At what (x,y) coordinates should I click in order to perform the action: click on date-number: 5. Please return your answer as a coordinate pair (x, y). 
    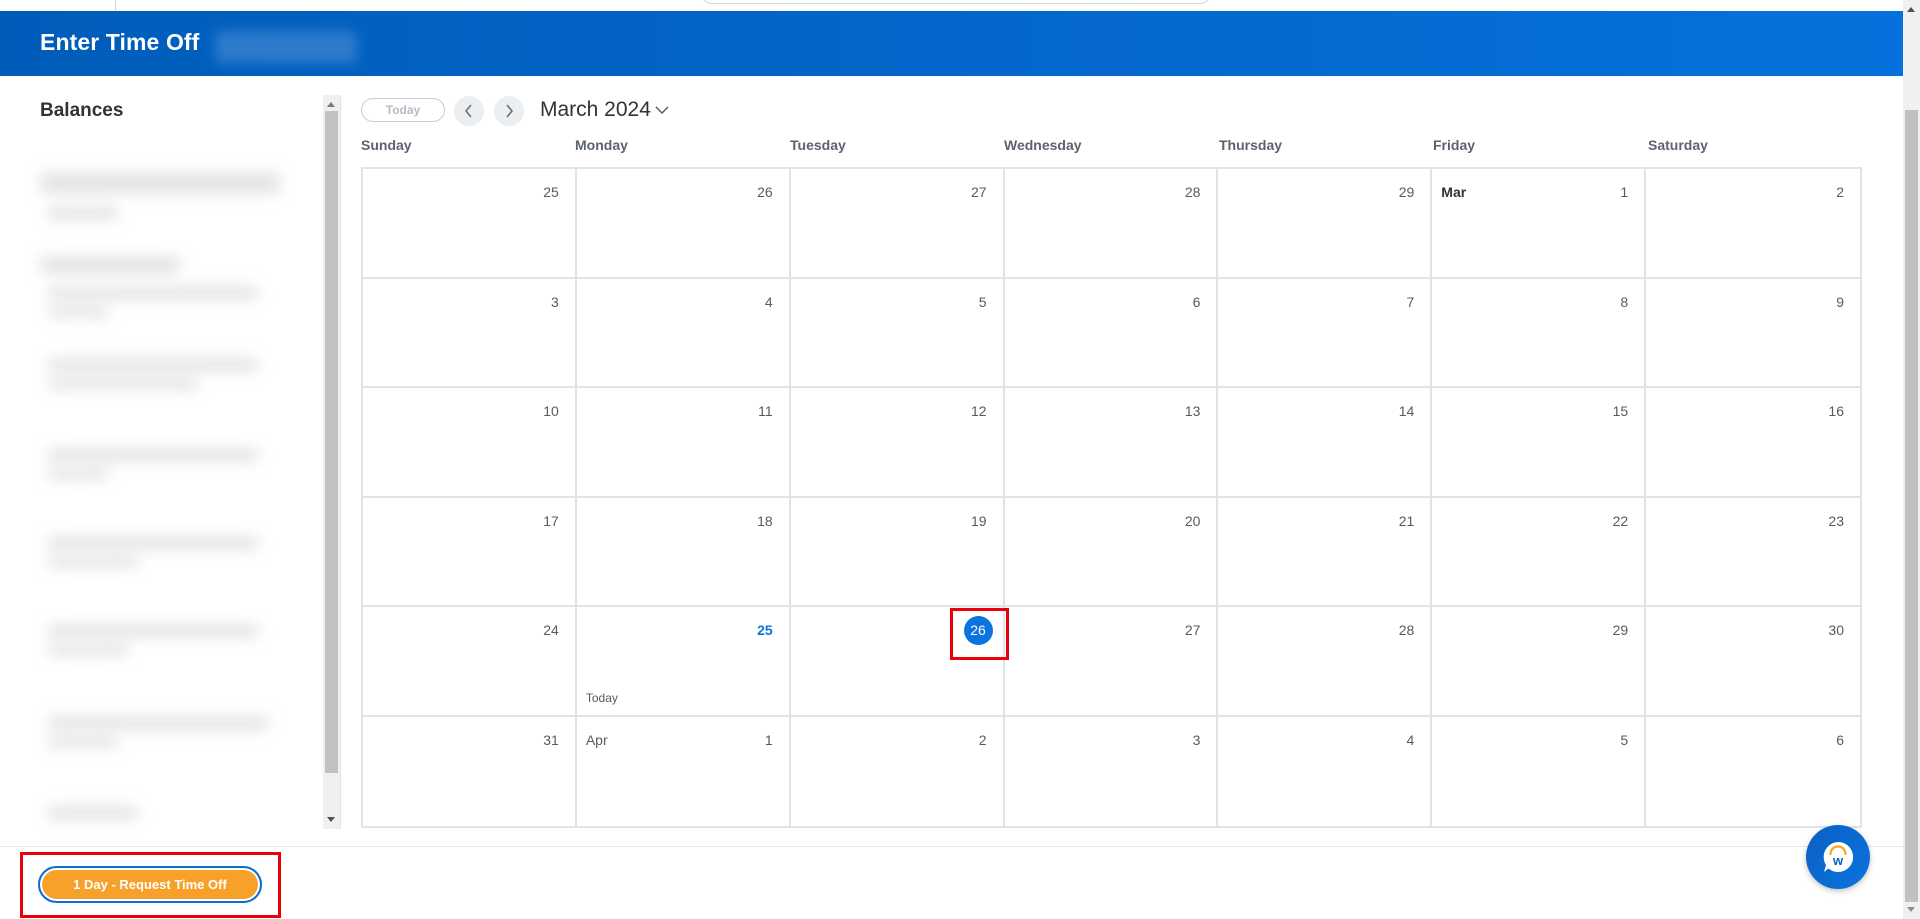
    Looking at the image, I should click on (1624, 739).